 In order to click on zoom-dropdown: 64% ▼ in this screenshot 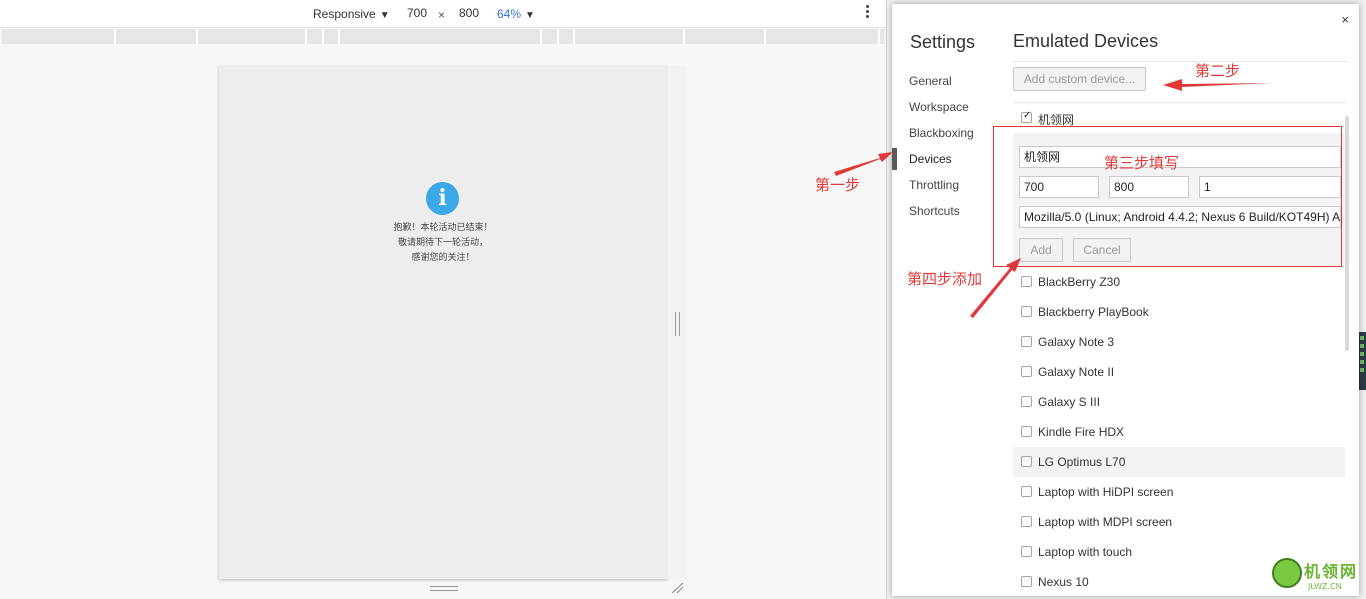, I will do `click(516, 14)`.